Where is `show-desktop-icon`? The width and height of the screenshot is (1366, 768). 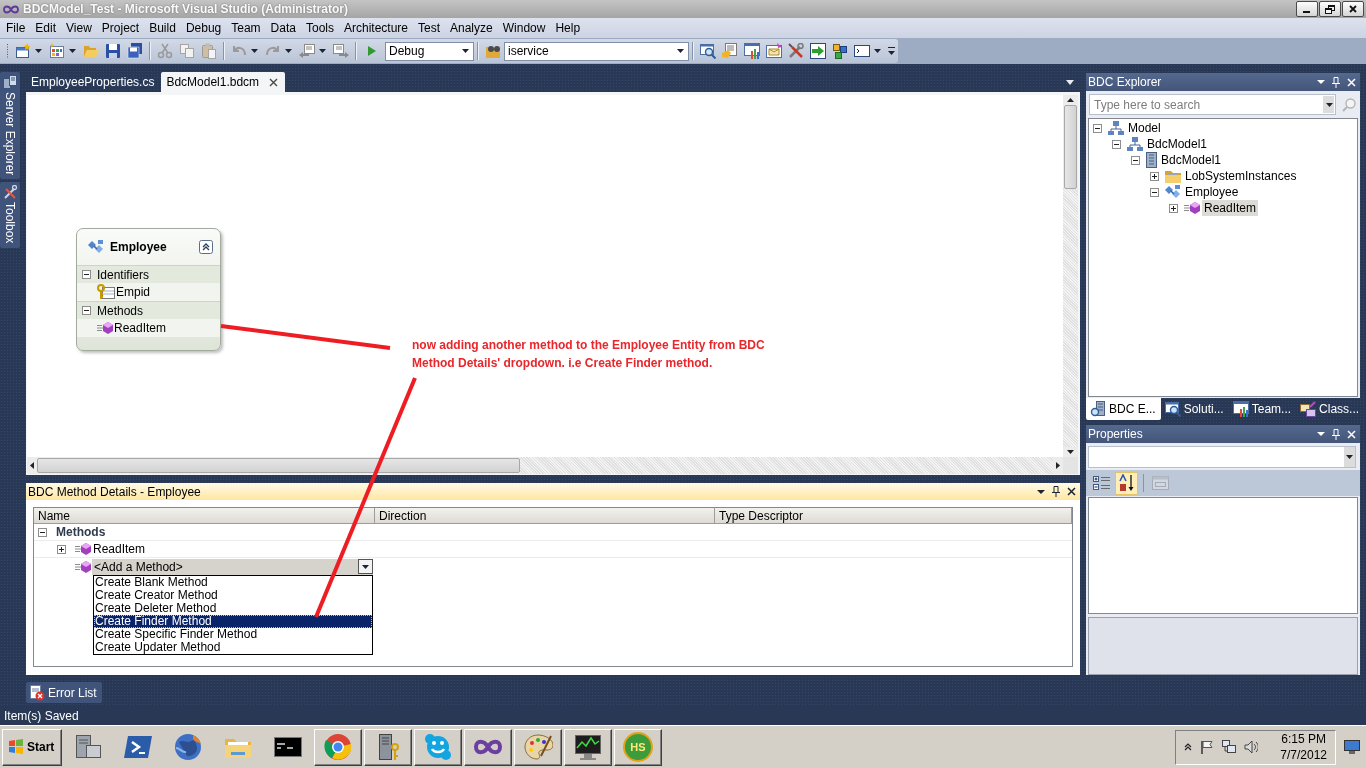
show-desktop-icon is located at coordinates (1352, 747).